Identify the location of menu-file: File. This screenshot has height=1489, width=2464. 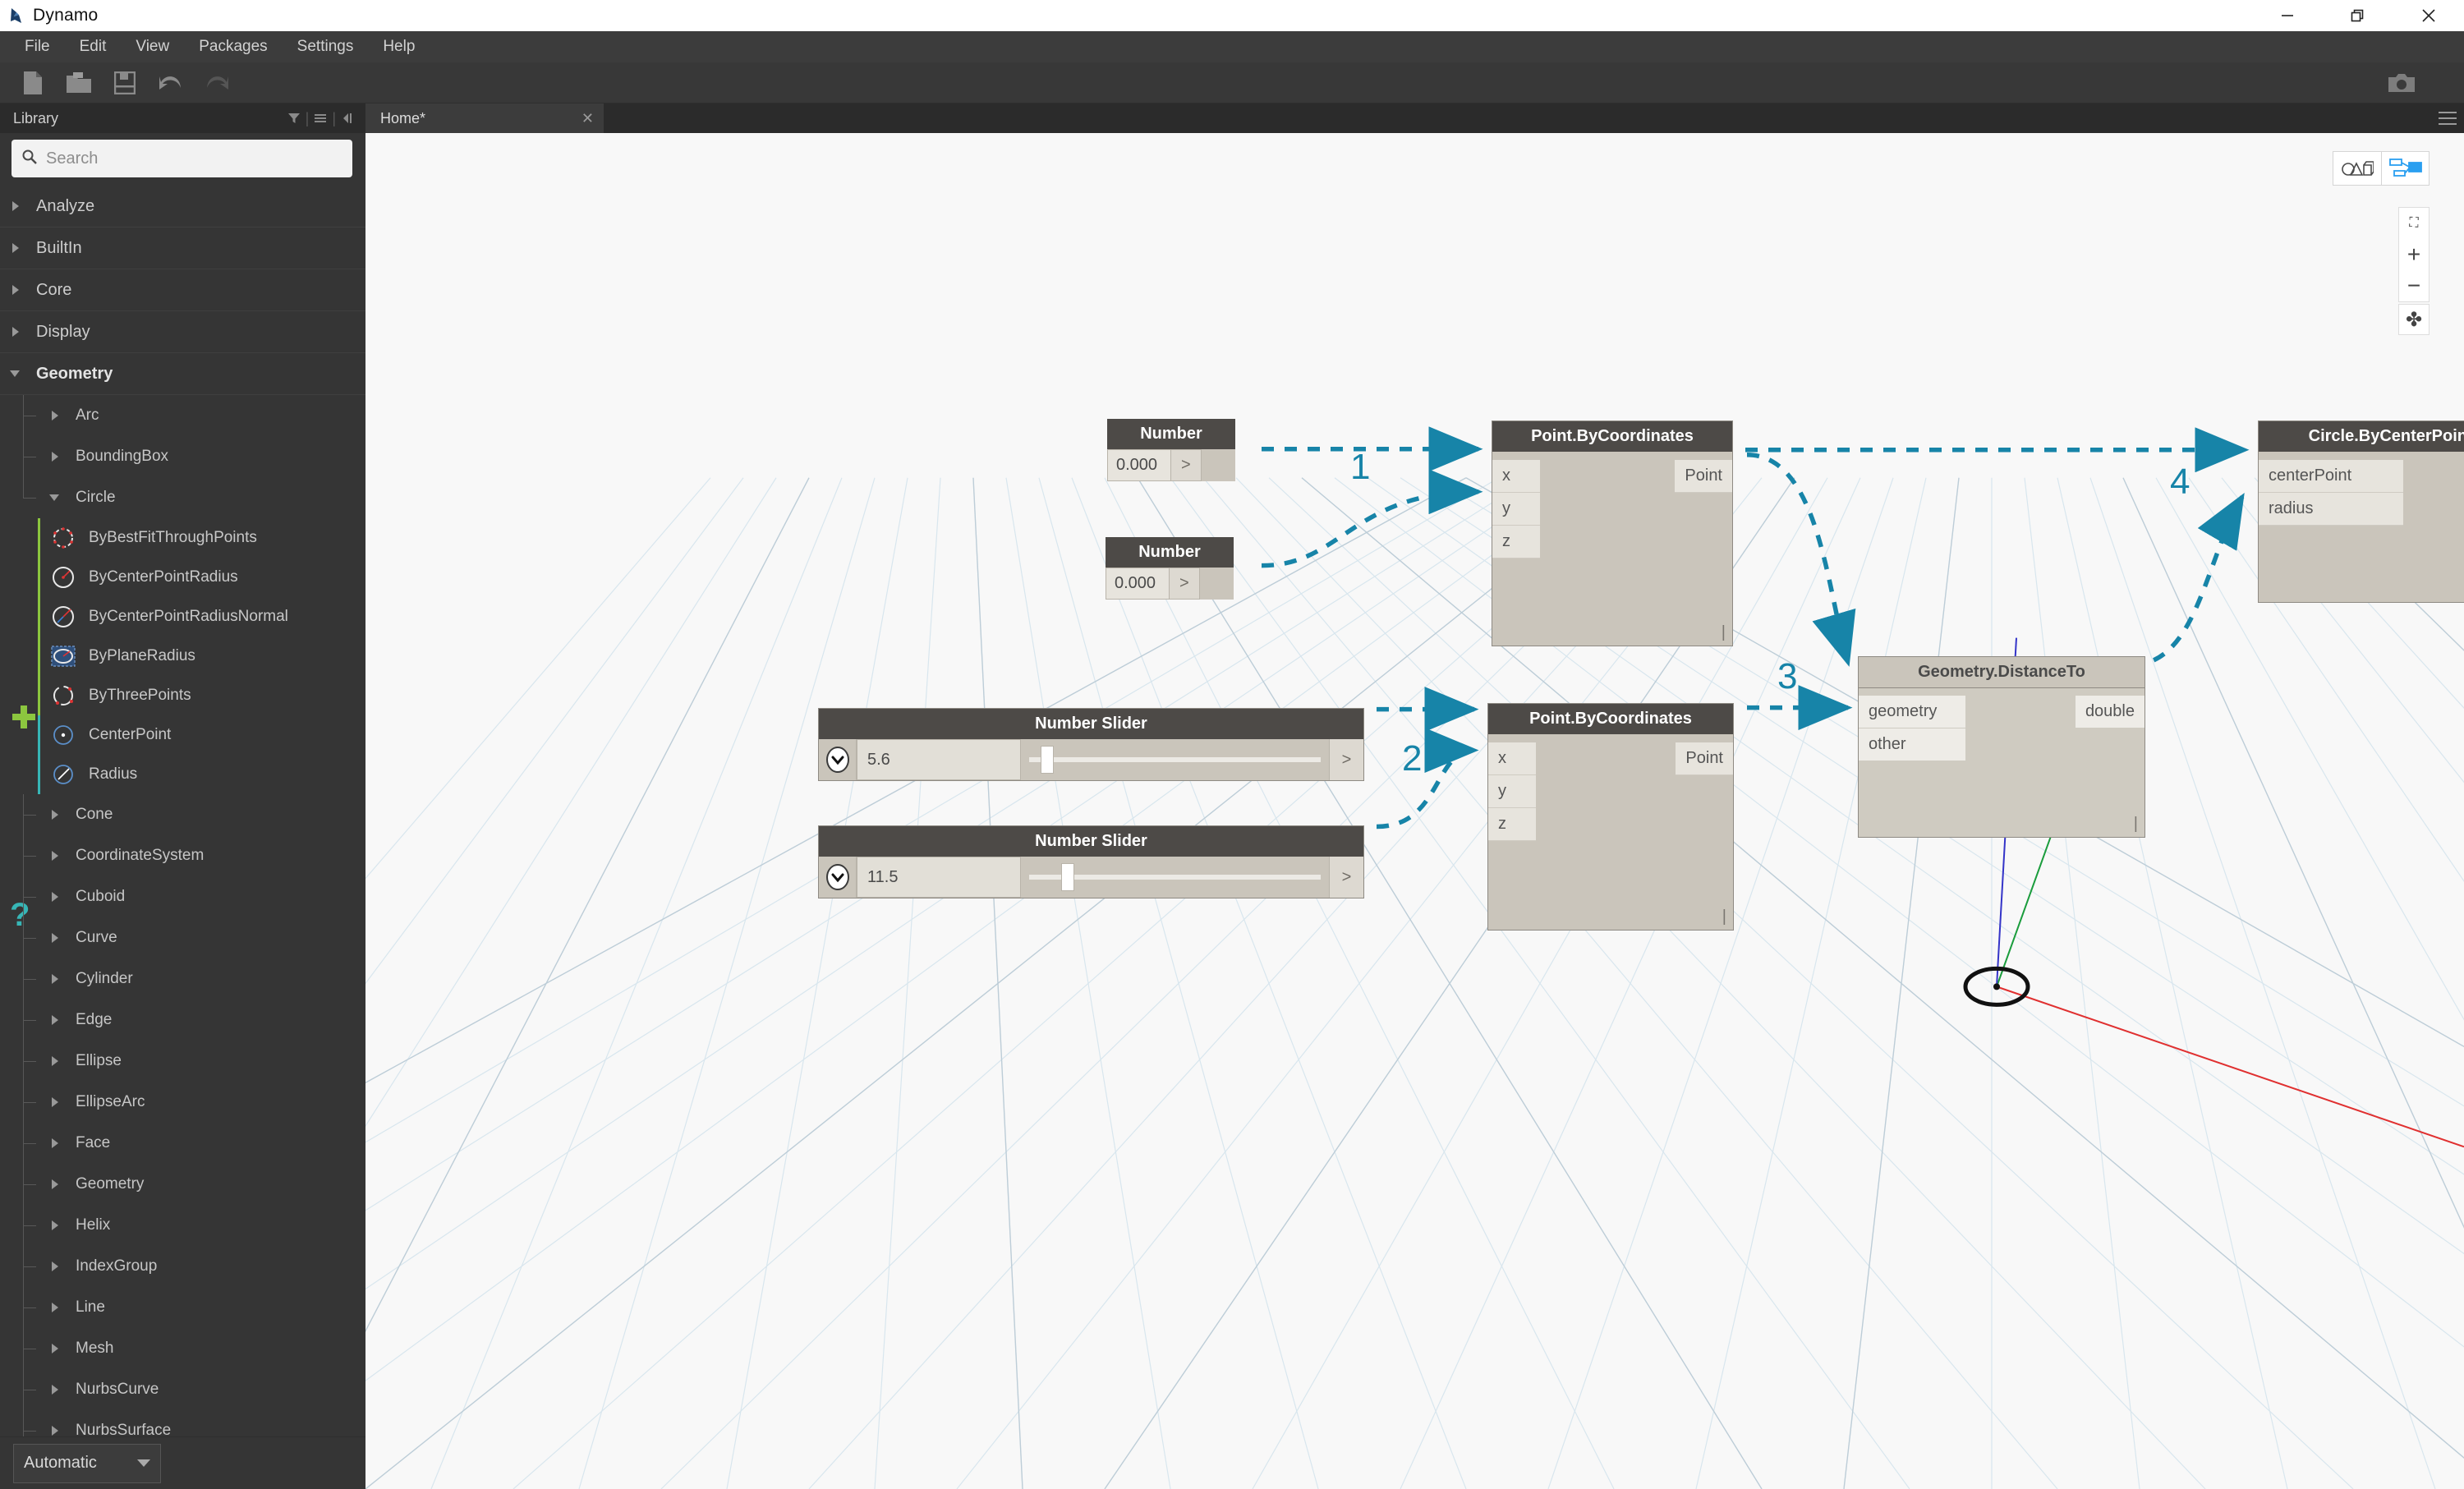
(37, 46).